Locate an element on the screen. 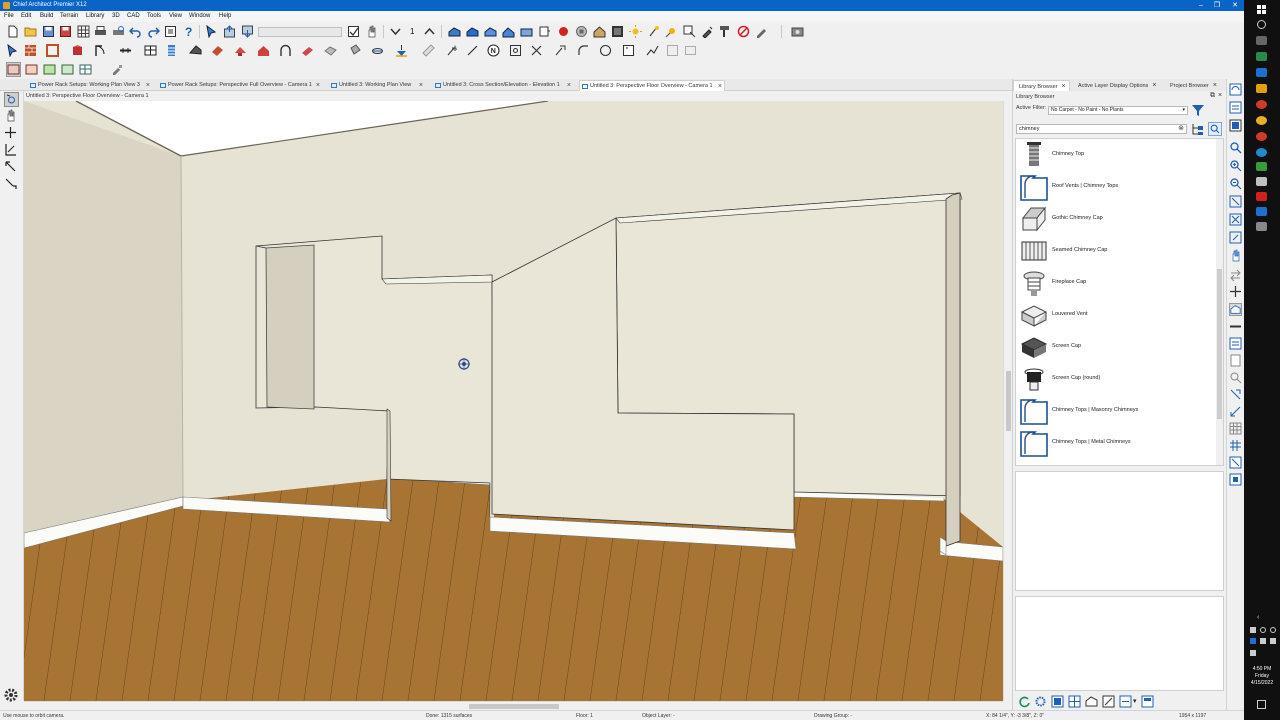  symbol-button is located at coordinates (1108, 701).